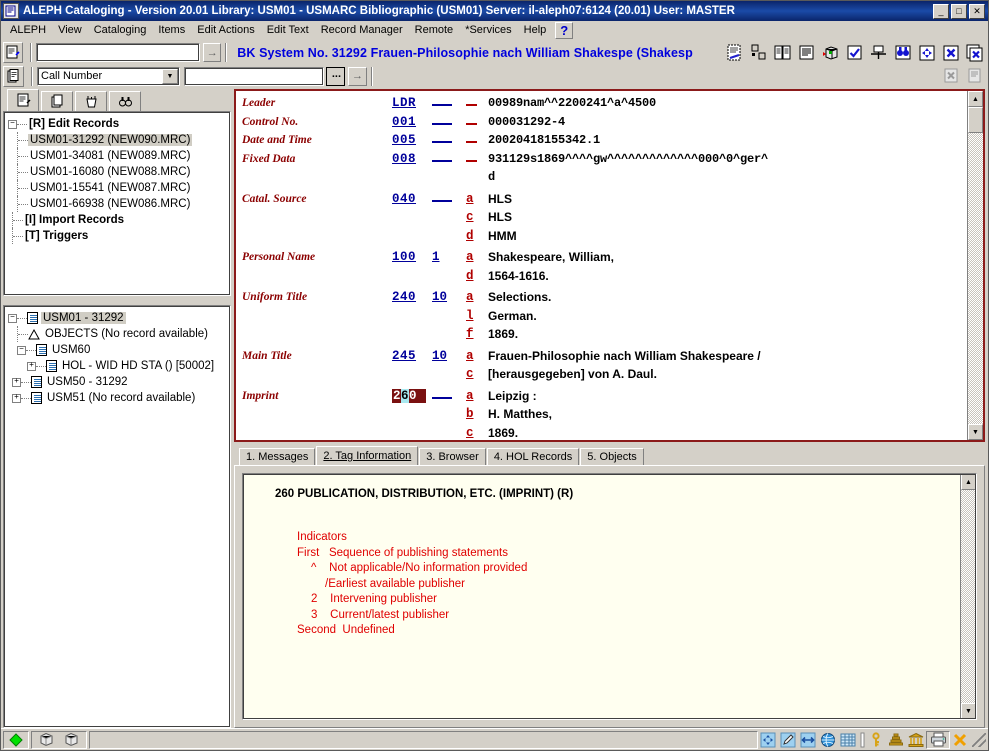 This screenshot has width=989, height=751. I want to click on open-book-icon, so click(783, 52).